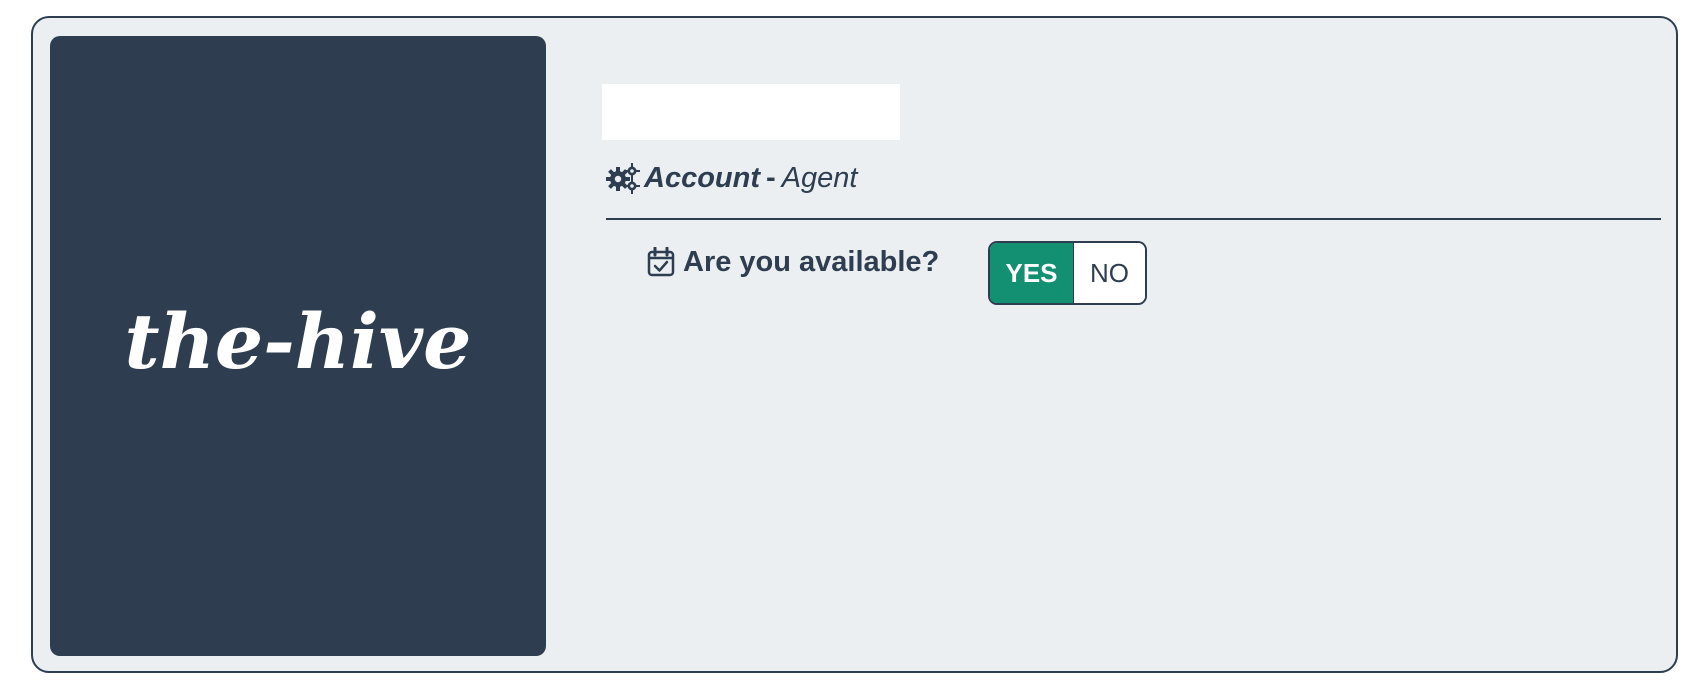  What do you see at coordinates (702, 177) in the screenshot?
I see `account-label: Account` at bounding box center [702, 177].